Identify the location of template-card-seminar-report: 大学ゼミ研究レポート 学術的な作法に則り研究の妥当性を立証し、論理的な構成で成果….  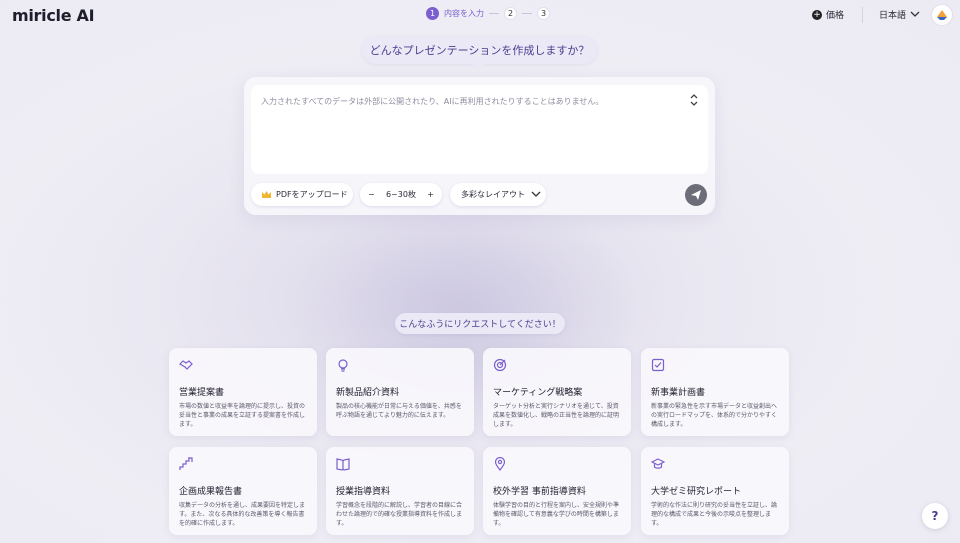
(715, 491).